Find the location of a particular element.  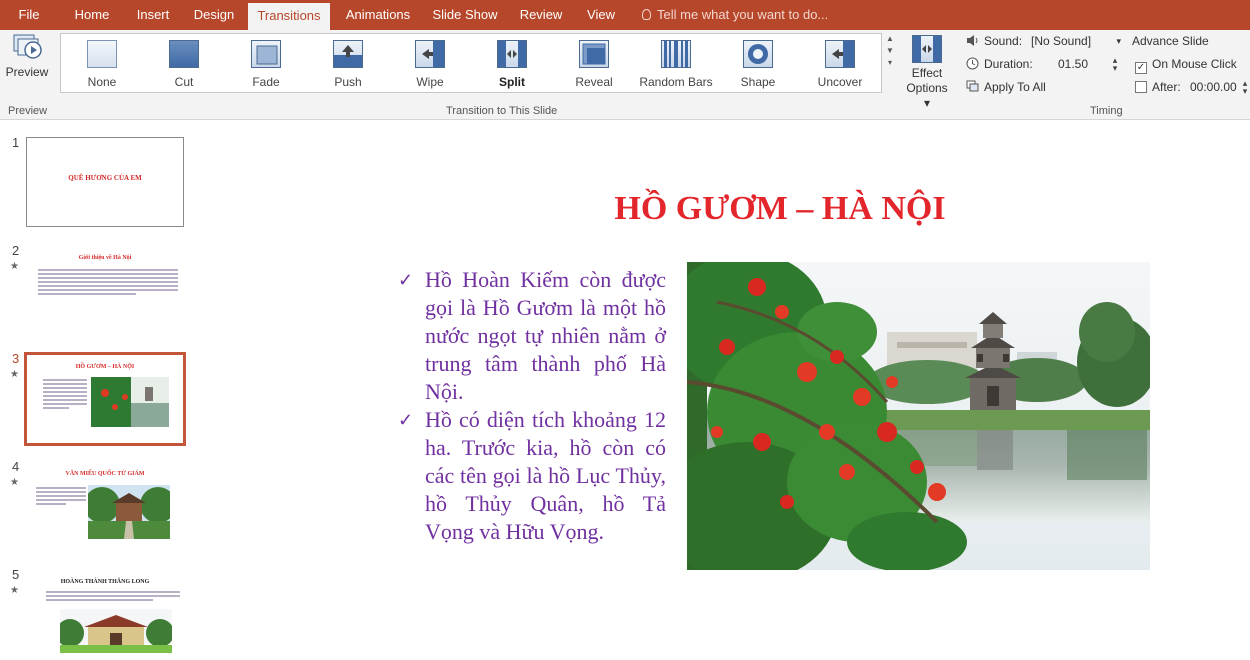

thumbnail-title: HỒ GƯƠM – HÀ NỘI is located at coordinates (105, 367).